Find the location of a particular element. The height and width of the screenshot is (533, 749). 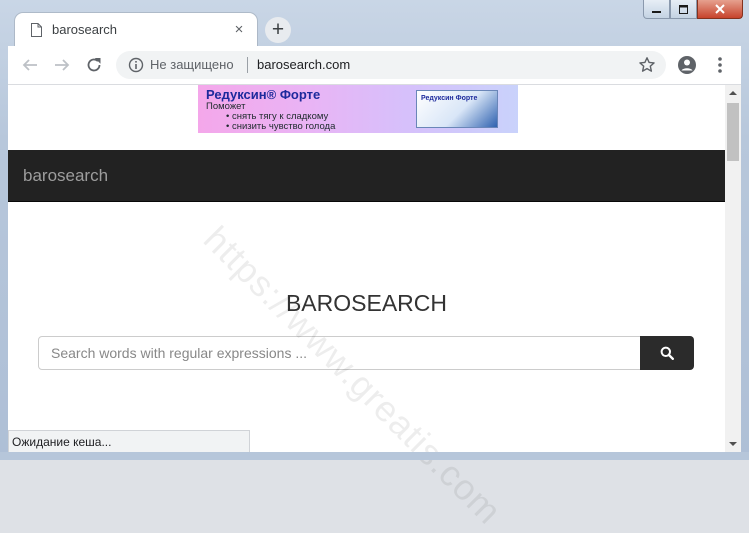

forward-arrow-icon is located at coordinates (62, 65).